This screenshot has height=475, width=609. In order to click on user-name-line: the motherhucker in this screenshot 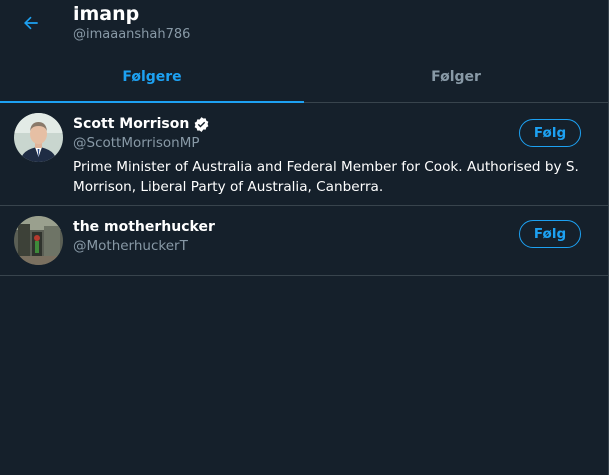, I will do `click(144, 227)`.